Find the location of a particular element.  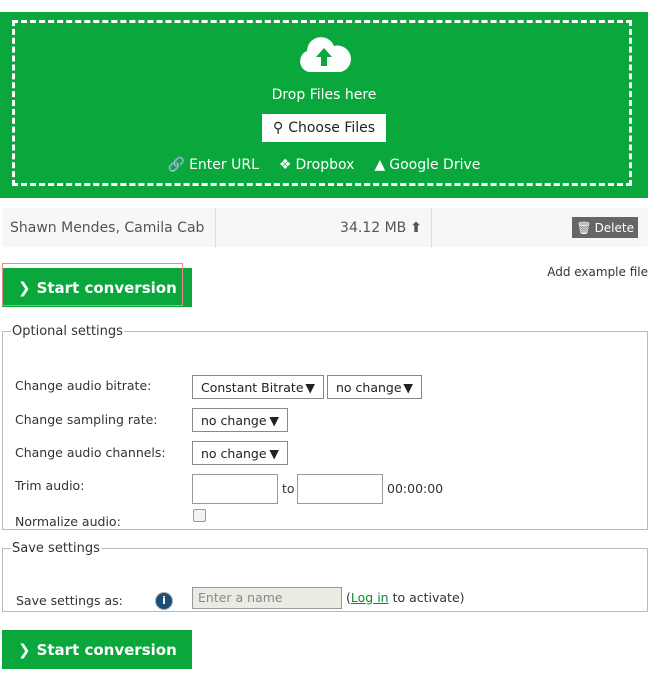

dropbox-link: ❖ Dropbox is located at coordinates (317, 165).